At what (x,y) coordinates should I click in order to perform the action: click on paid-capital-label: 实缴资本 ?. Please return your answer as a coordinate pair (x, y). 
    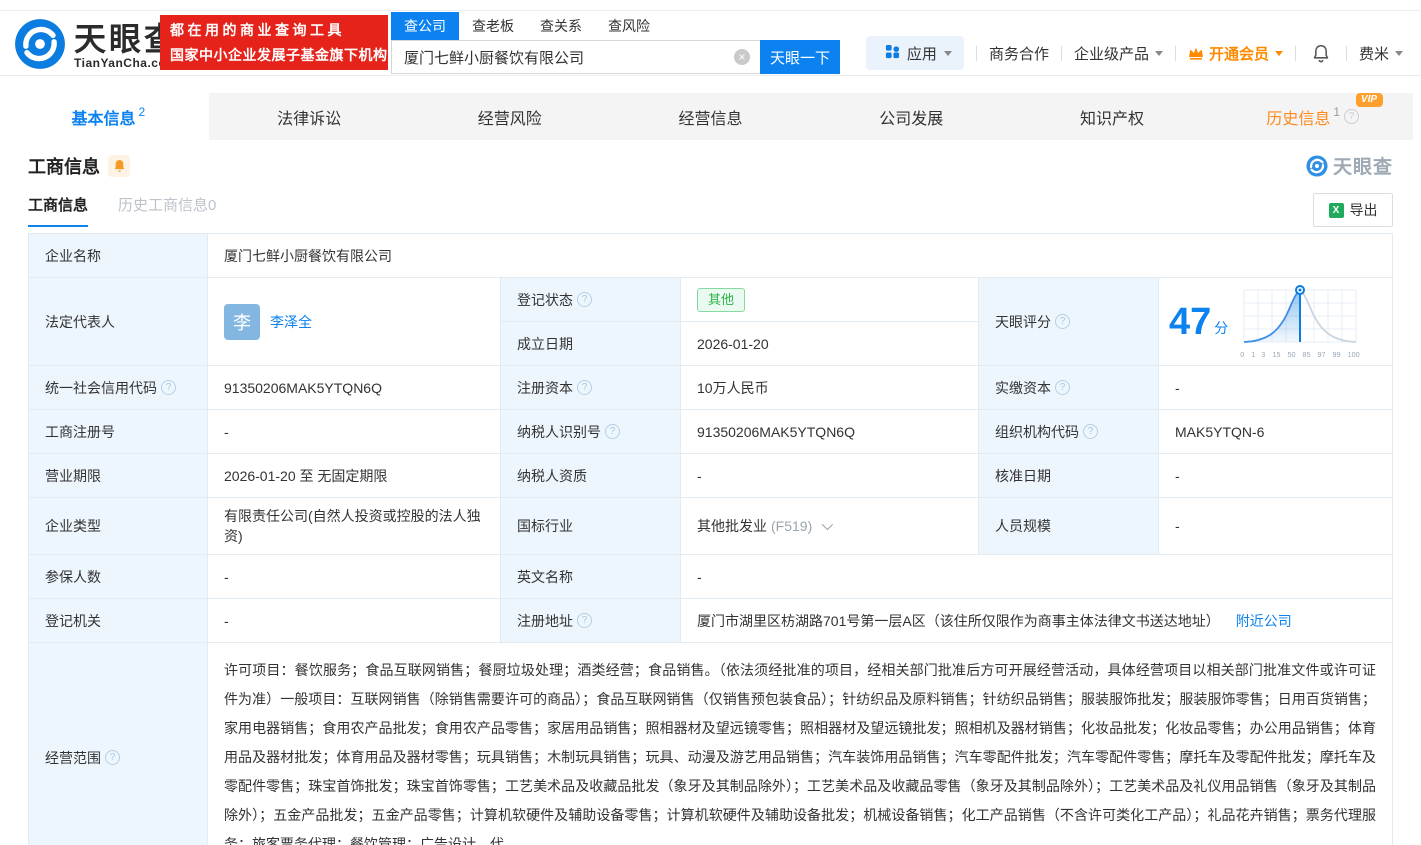
    Looking at the image, I should click on (1069, 388).